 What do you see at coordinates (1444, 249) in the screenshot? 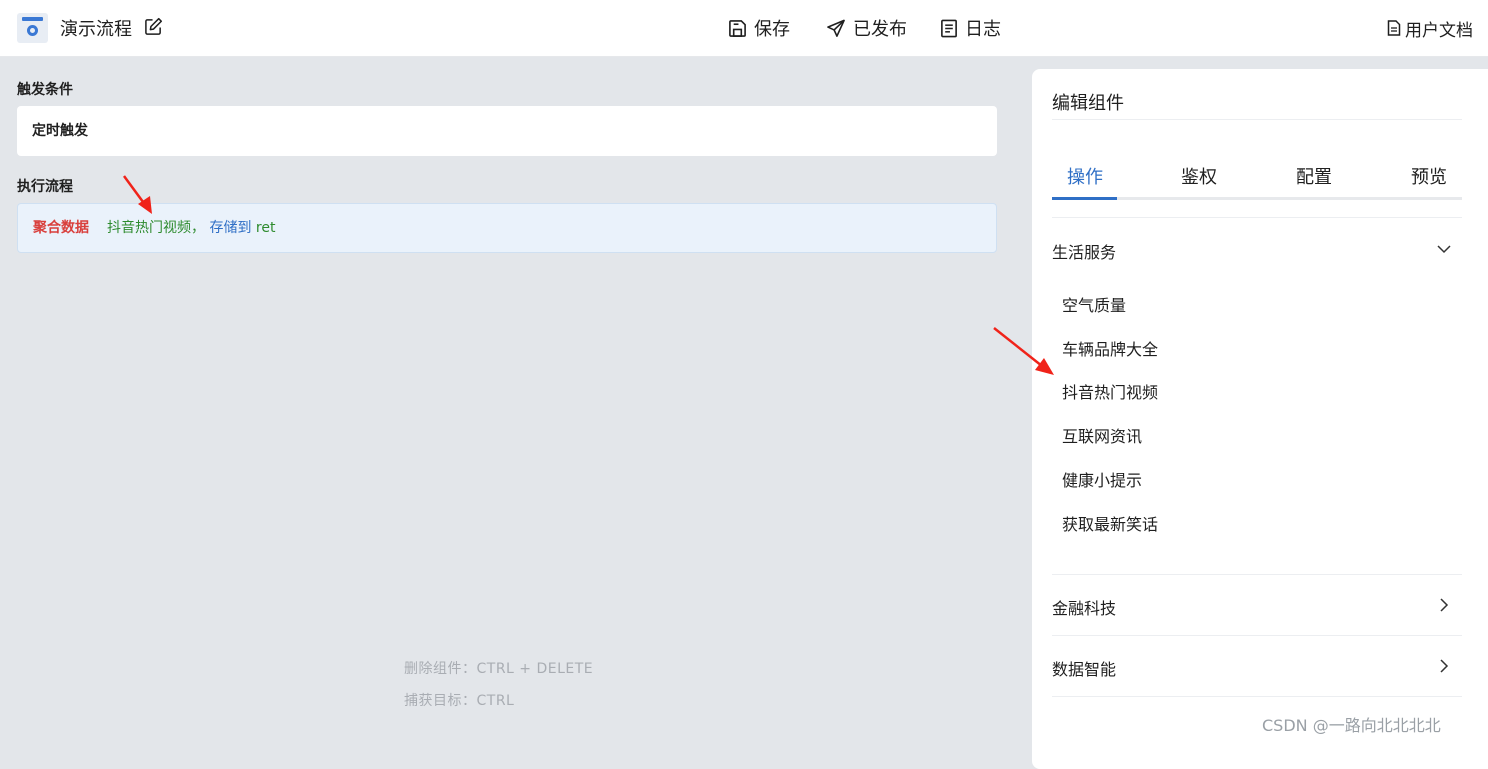
I see `chevron-down-icon` at bounding box center [1444, 249].